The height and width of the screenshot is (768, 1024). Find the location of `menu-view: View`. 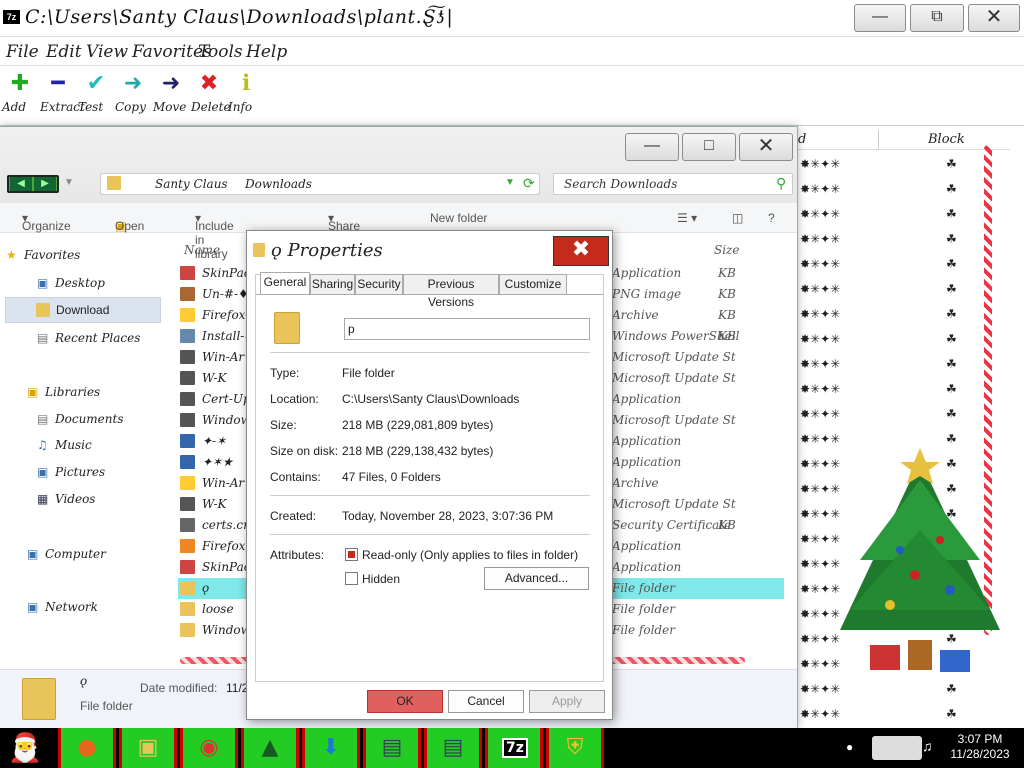

menu-view: View is located at coordinates (107, 52).